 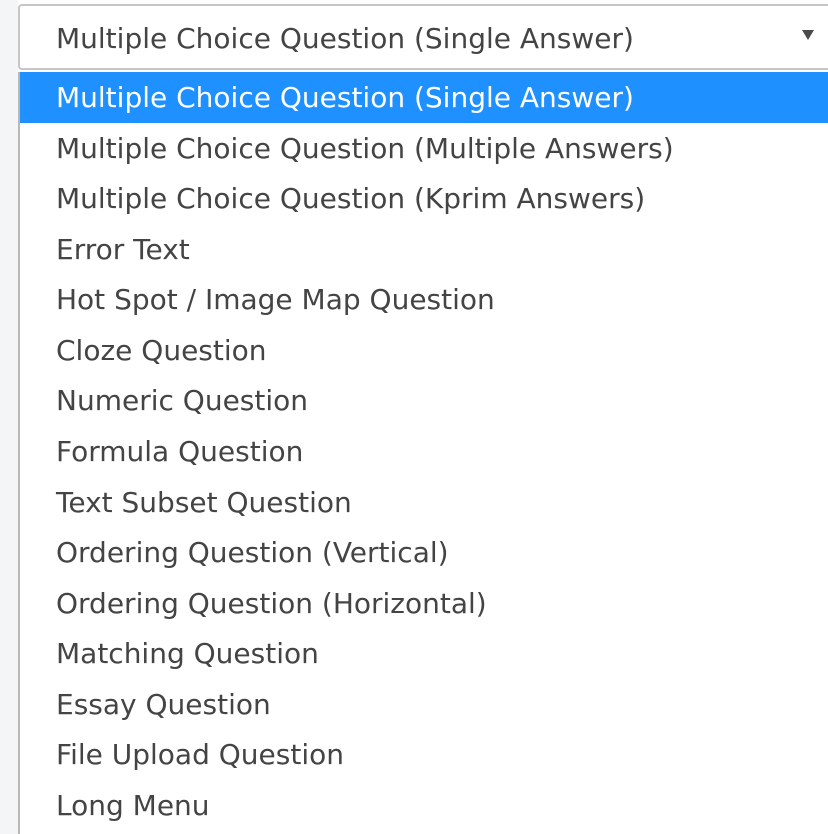 What do you see at coordinates (424, 249) in the screenshot?
I see `option-error-text: Error Text` at bounding box center [424, 249].